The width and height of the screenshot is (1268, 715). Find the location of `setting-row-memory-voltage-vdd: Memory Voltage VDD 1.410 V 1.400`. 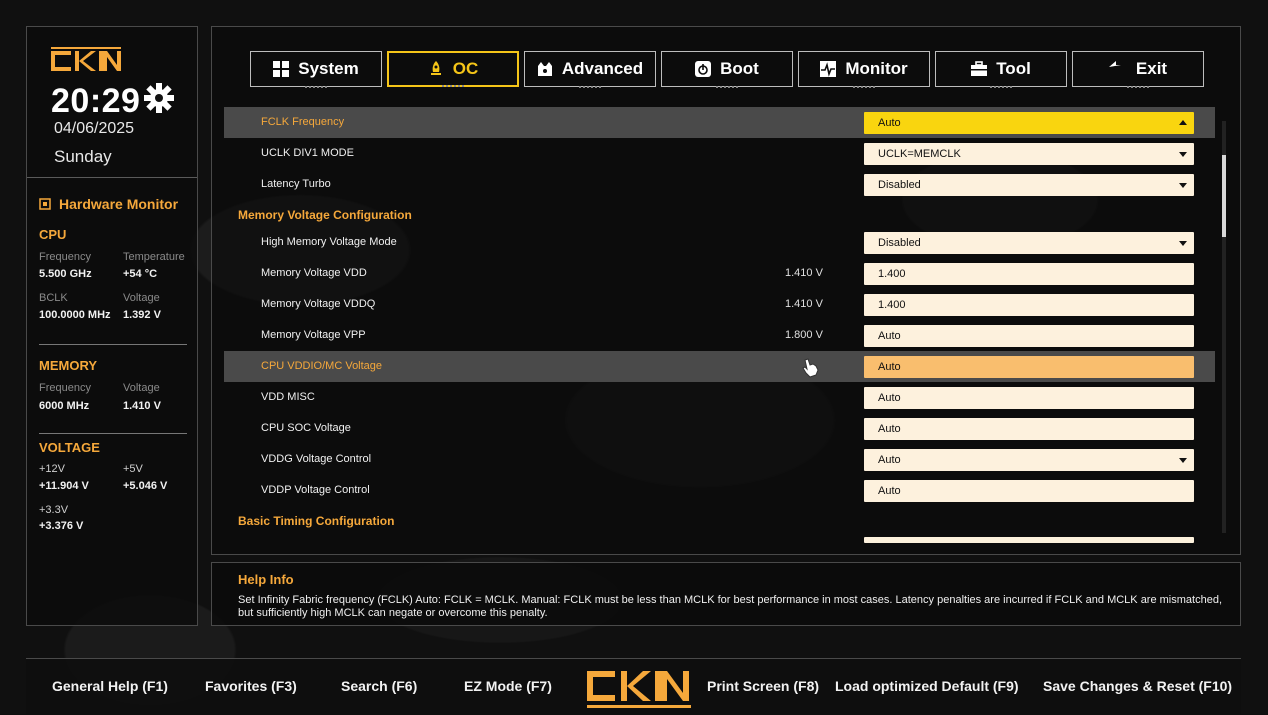

setting-row-memory-voltage-vdd: Memory Voltage VDD 1.410 V 1.400 is located at coordinates (719, 273).